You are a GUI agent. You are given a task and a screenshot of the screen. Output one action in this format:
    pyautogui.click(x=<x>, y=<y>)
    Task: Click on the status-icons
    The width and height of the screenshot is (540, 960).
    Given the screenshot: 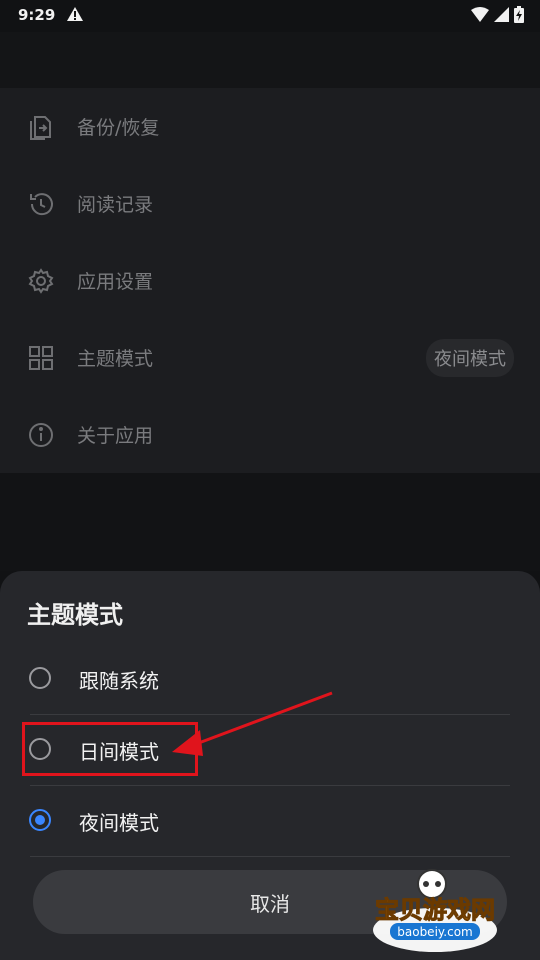 What is the action you would take?
    pyautogui.click(x=497, y=14)
    